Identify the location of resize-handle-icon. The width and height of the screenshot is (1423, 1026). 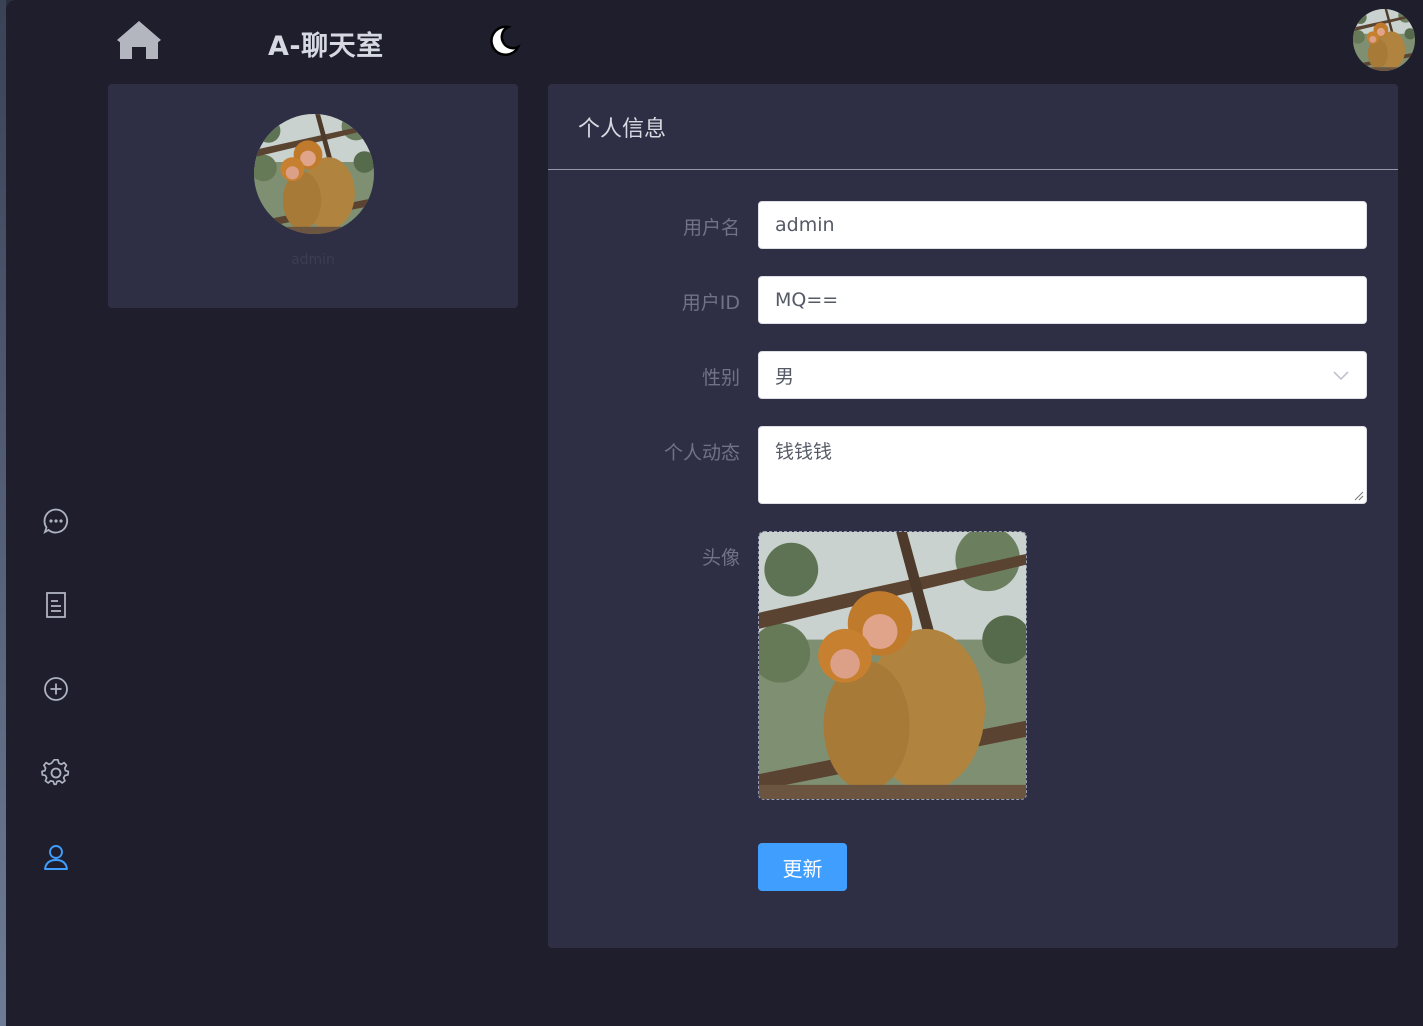
(1359, 496).